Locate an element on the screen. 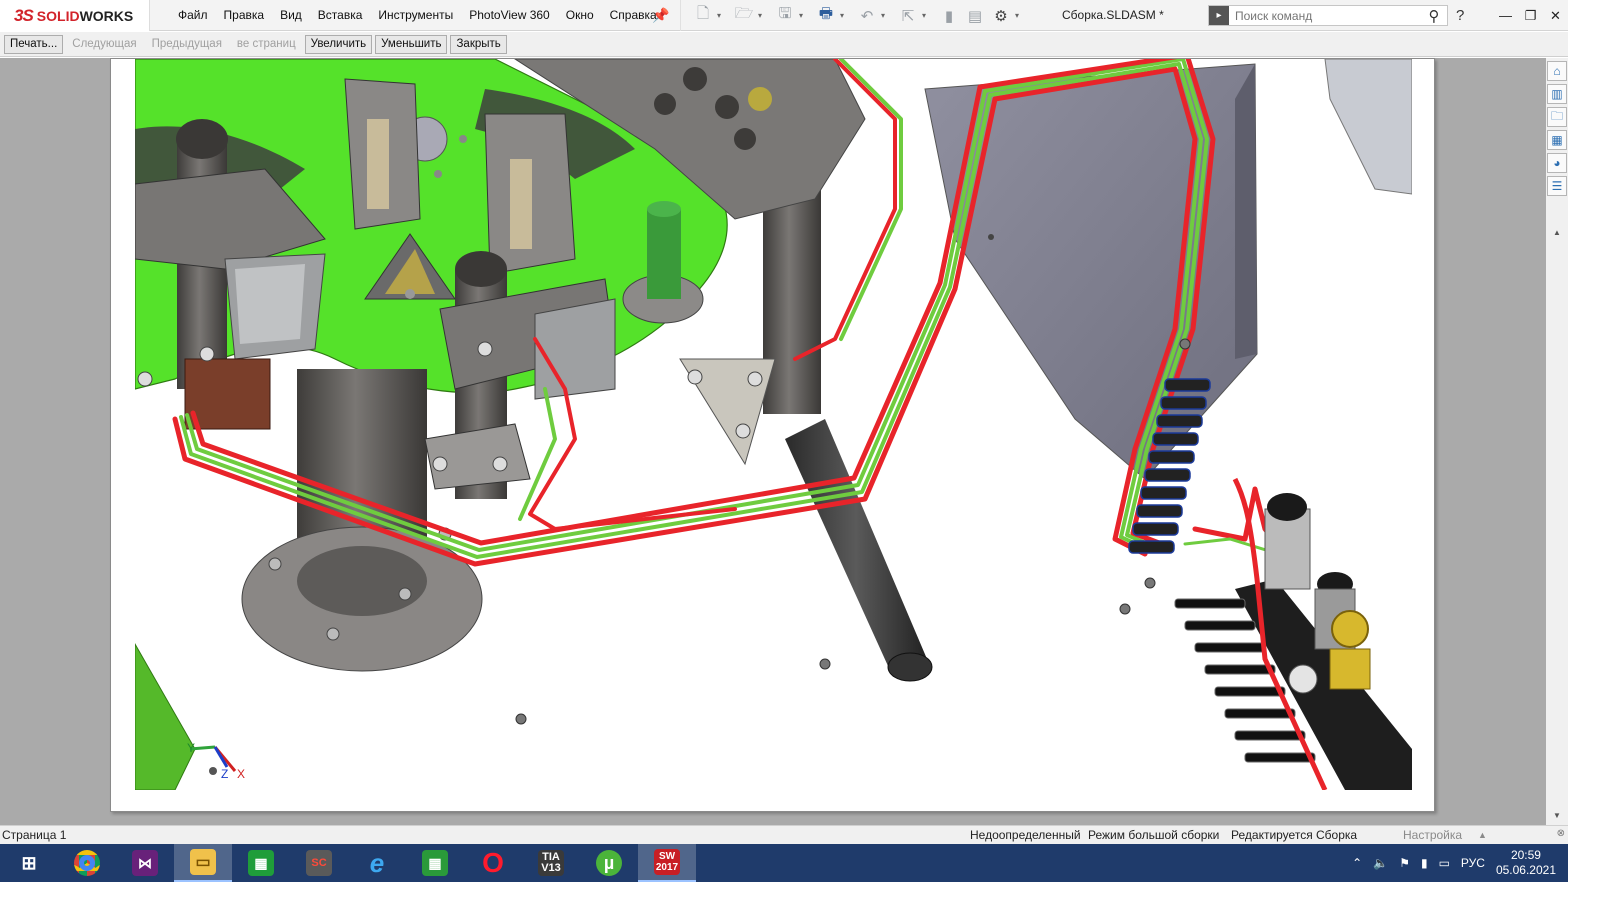 This screenshot has width=1600, height=900. scroll-down-icon: ▼ is located at coordinates (1557, 818).